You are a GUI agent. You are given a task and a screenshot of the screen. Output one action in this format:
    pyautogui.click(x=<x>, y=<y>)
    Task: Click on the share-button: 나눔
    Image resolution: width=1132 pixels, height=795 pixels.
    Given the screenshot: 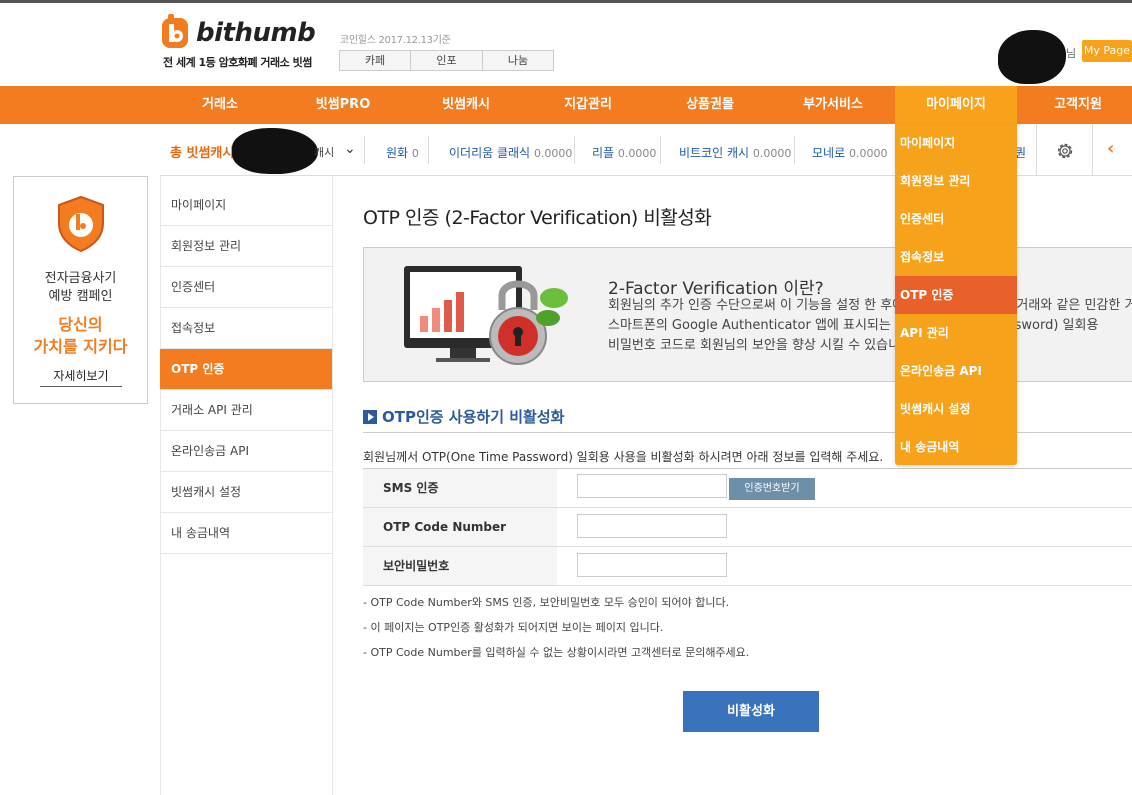 What is the action you would take?
    pyautogui.click(x=518, y=60)
    